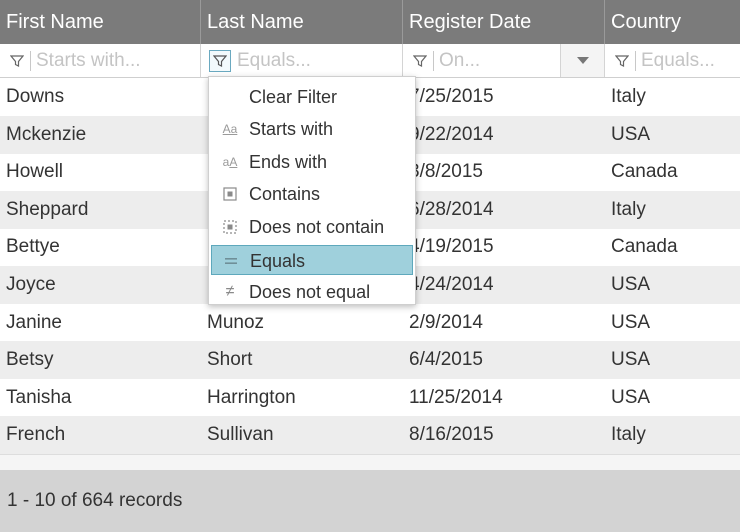  Describe the element at coordinates (116, 61) in the screenshot. I see `first-name-filter-input` at that location.